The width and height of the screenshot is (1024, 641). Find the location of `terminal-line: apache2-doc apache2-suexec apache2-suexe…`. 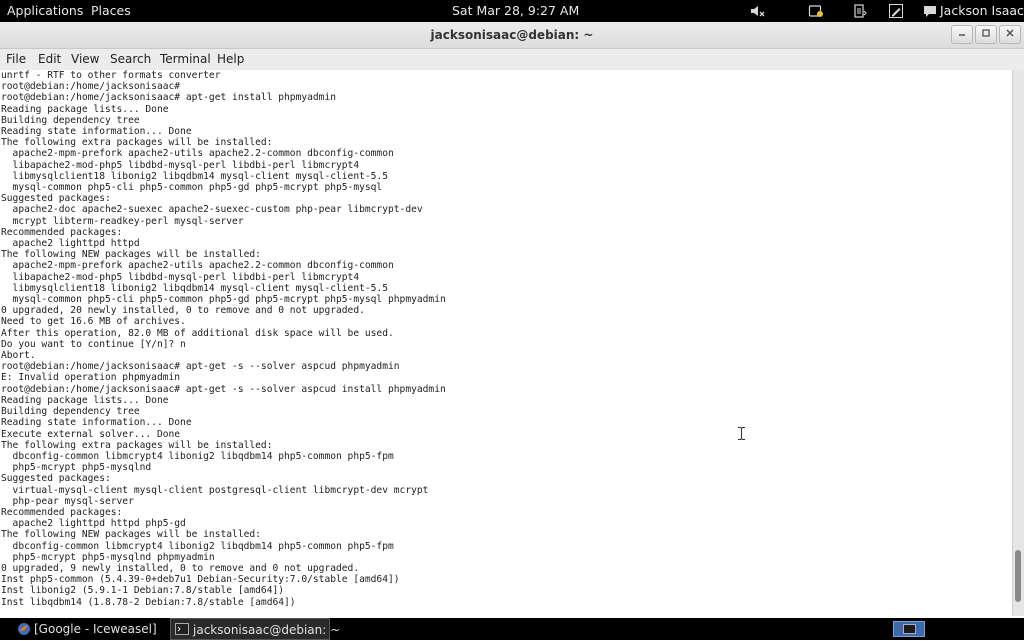

terminal-line: apache2-doc apache2-suexec apache2-suexe… is located at coordinates (212, 210).